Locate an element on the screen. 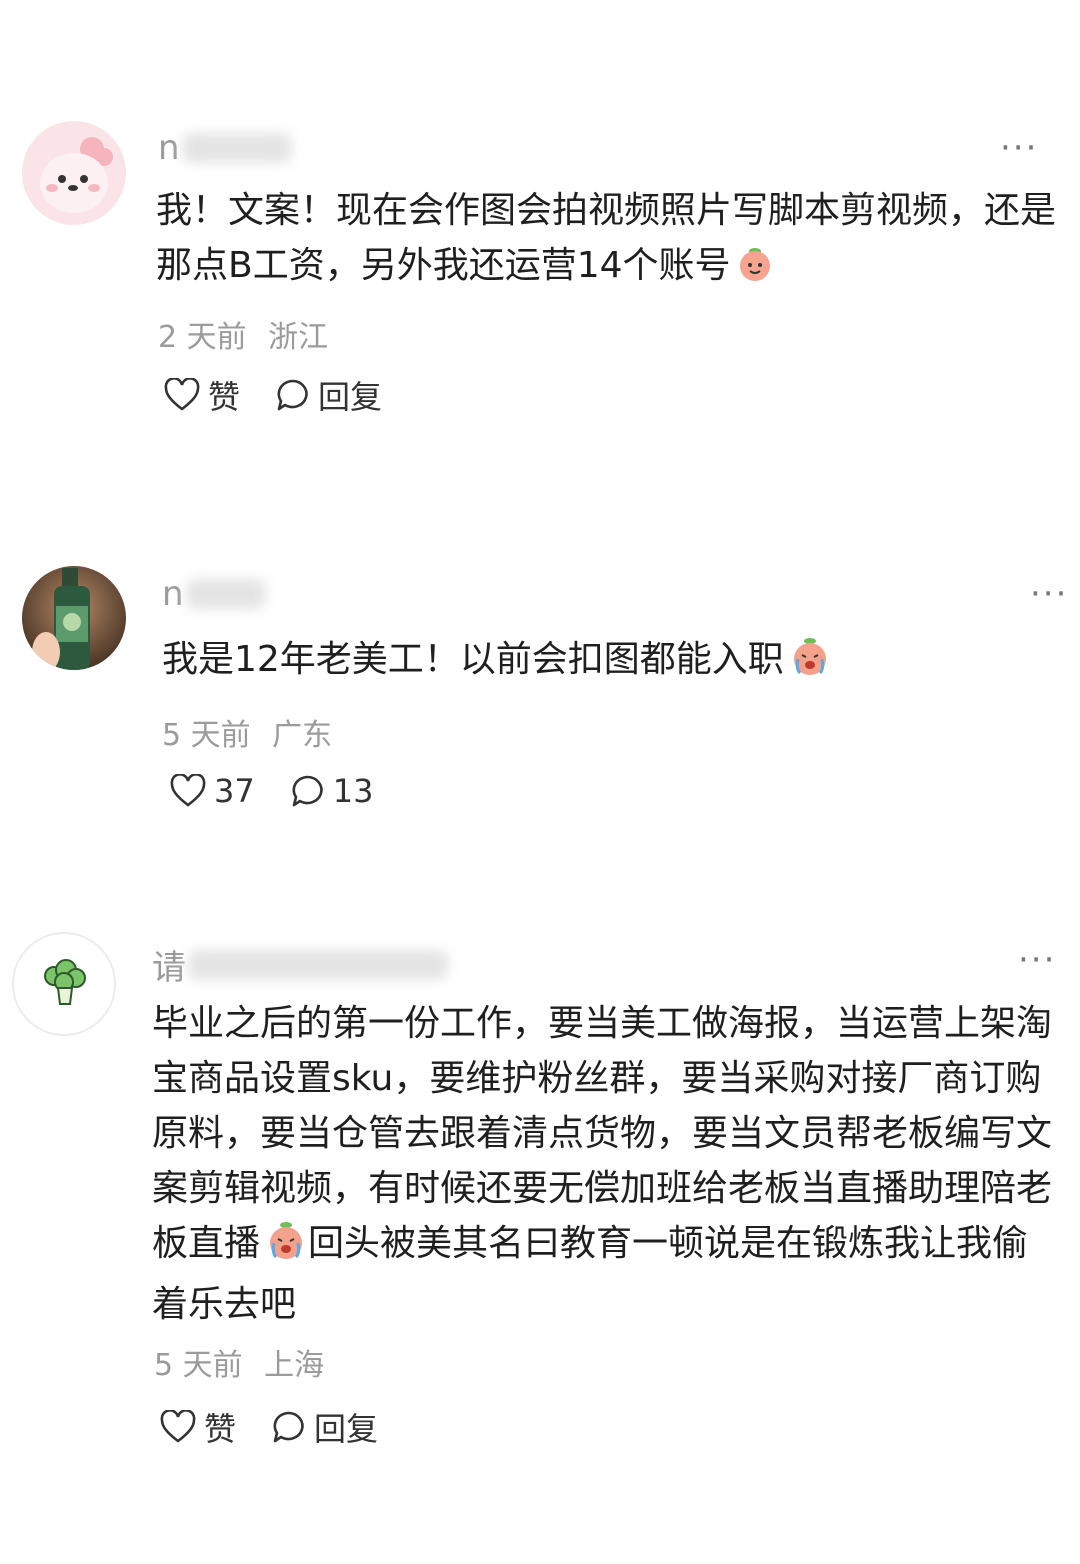  comment-meta: 5 天前 广东 is located at coordinates (247, 732).